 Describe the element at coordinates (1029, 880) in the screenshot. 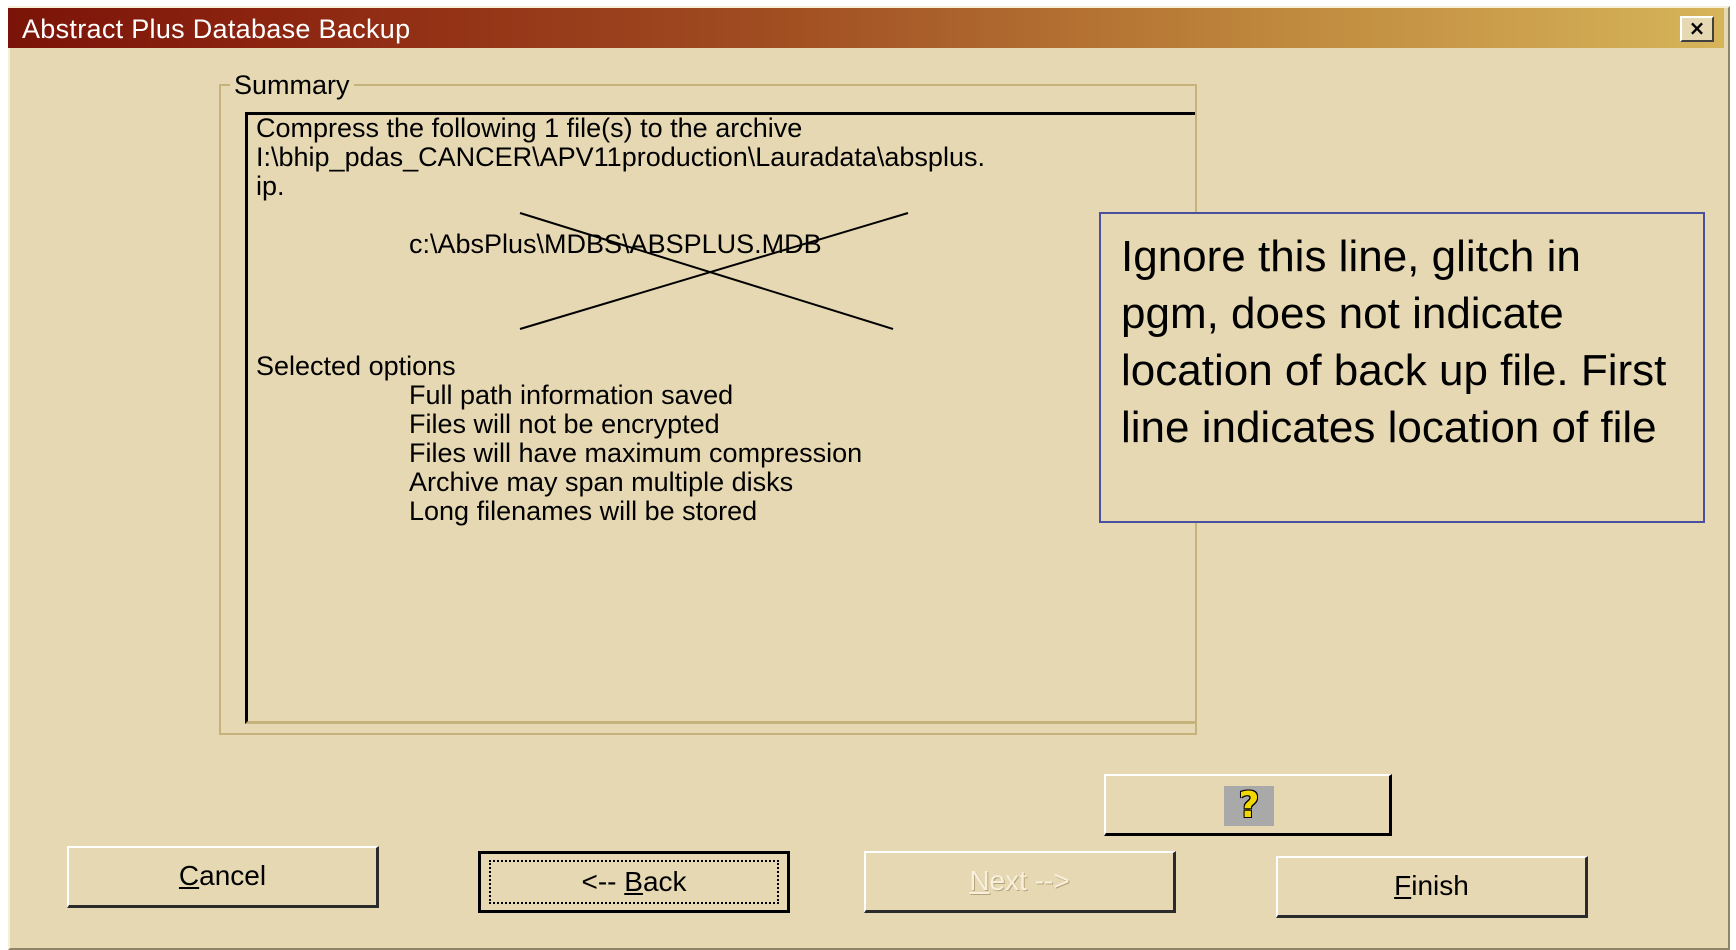

I see `next-label: ext -->` at that location.